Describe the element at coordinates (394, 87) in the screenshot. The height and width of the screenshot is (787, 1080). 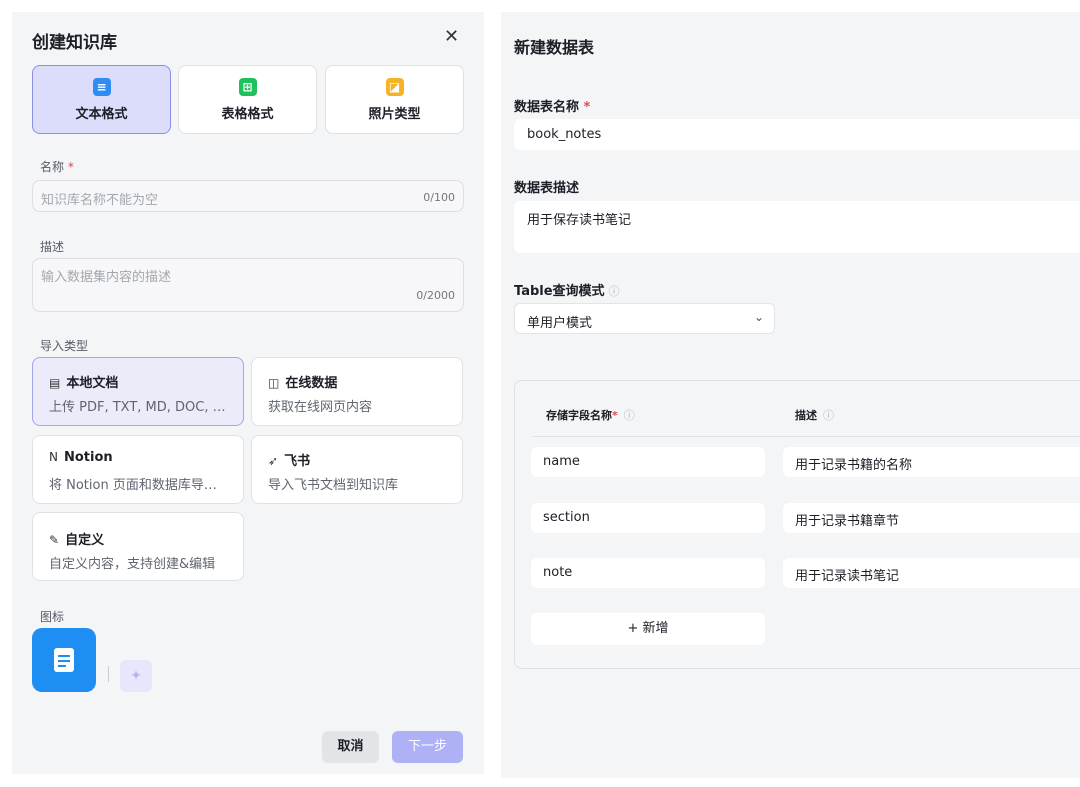
I see `photo-icon: ◪` at that location.